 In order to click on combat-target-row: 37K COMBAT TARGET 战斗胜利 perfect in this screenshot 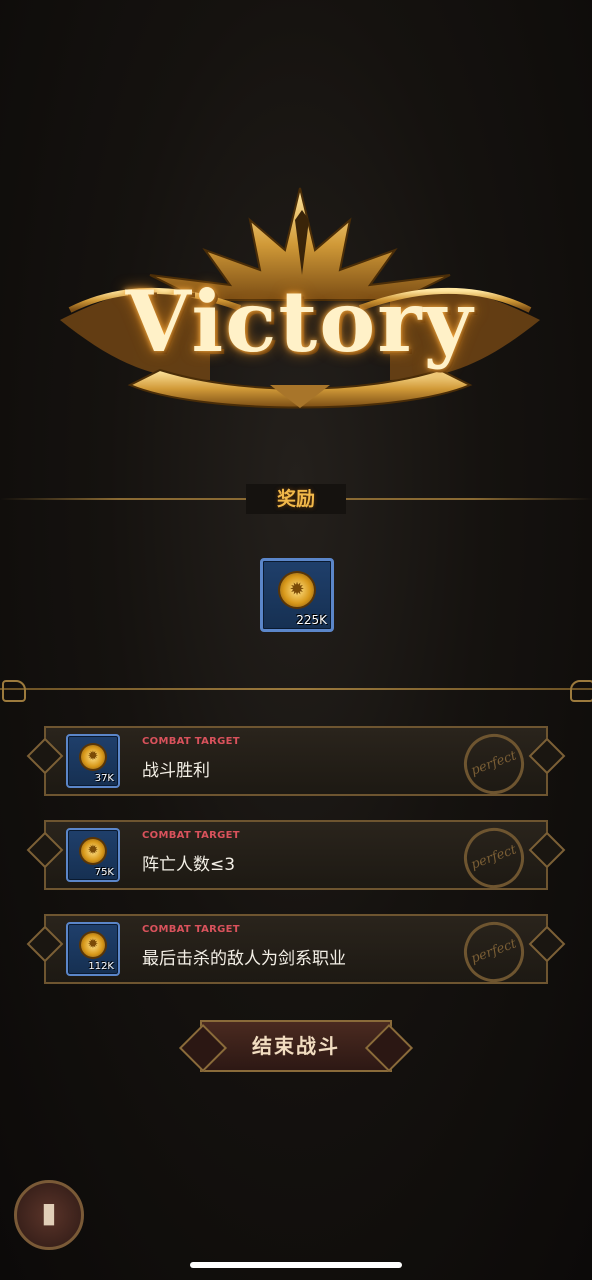, I will do `click(296, 764)`.